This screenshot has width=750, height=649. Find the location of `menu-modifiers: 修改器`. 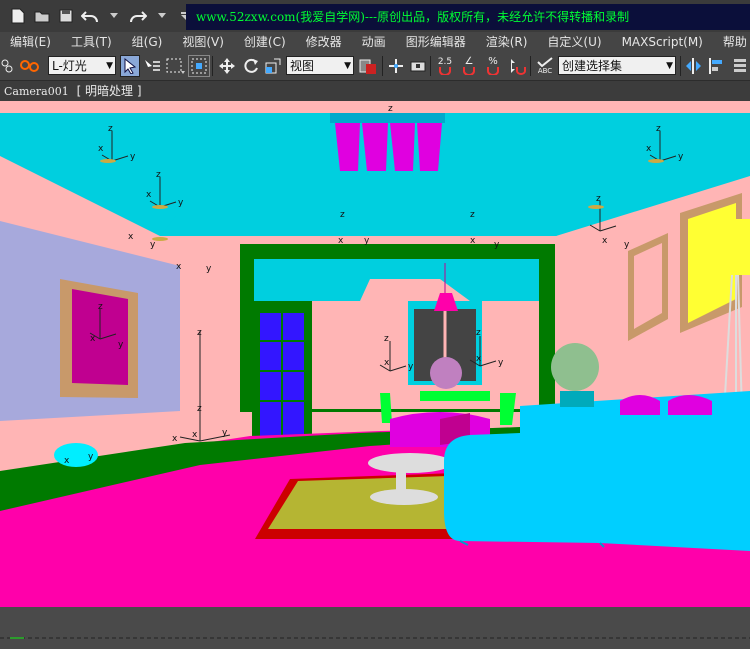

menu-modifiers: 修改器 is located at coordinates (324, 42).